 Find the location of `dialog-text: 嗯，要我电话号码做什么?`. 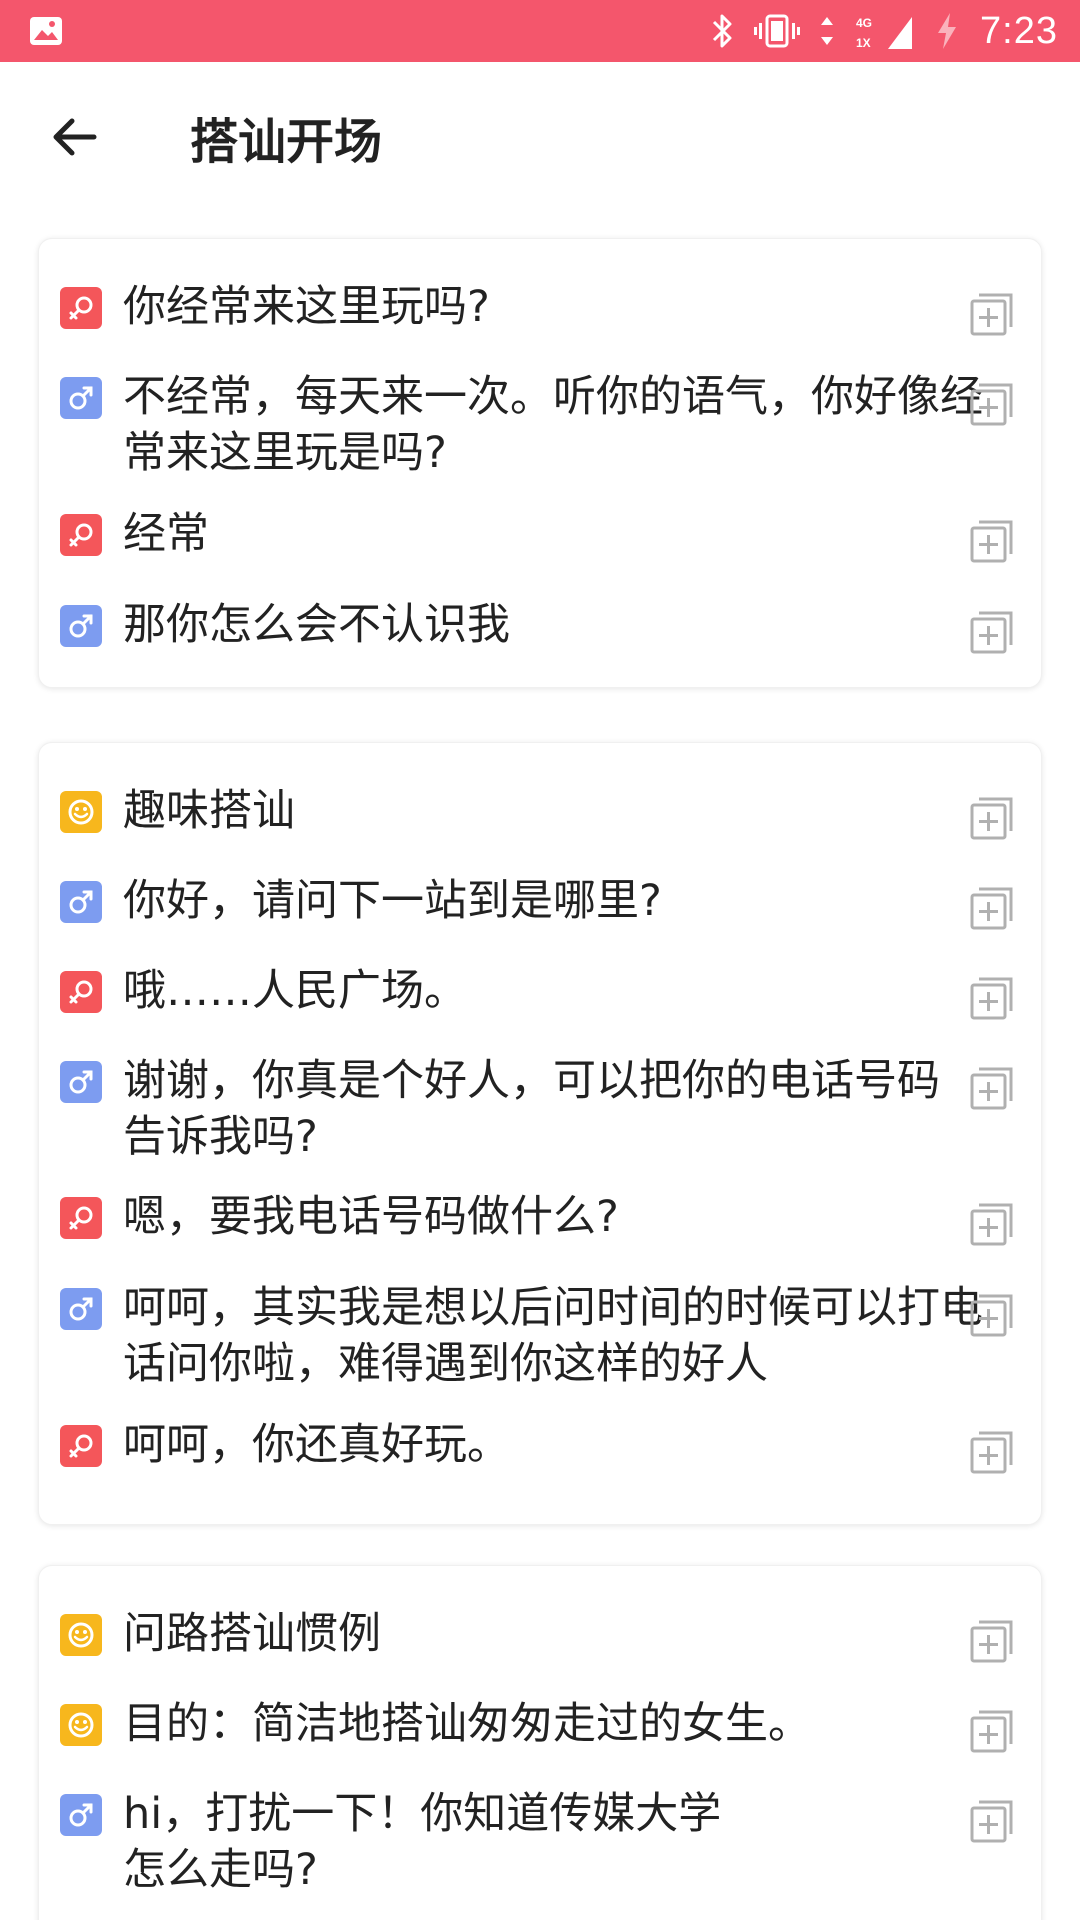

dialog-text: 嗯，要我电话号码做什么? is located at coordinates (371, 1217).